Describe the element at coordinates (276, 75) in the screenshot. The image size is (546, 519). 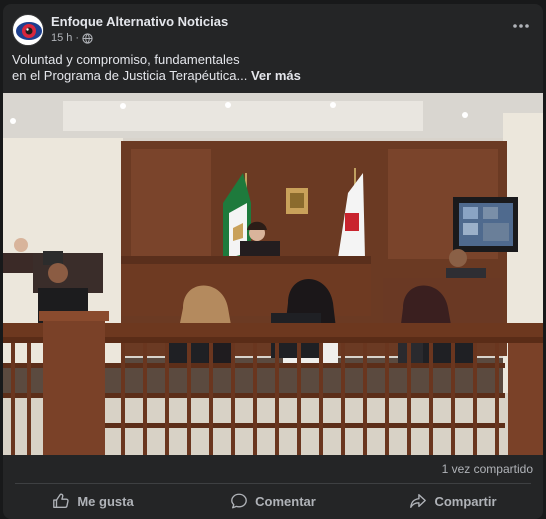
I see `see-more-link: Ver más` at that location.